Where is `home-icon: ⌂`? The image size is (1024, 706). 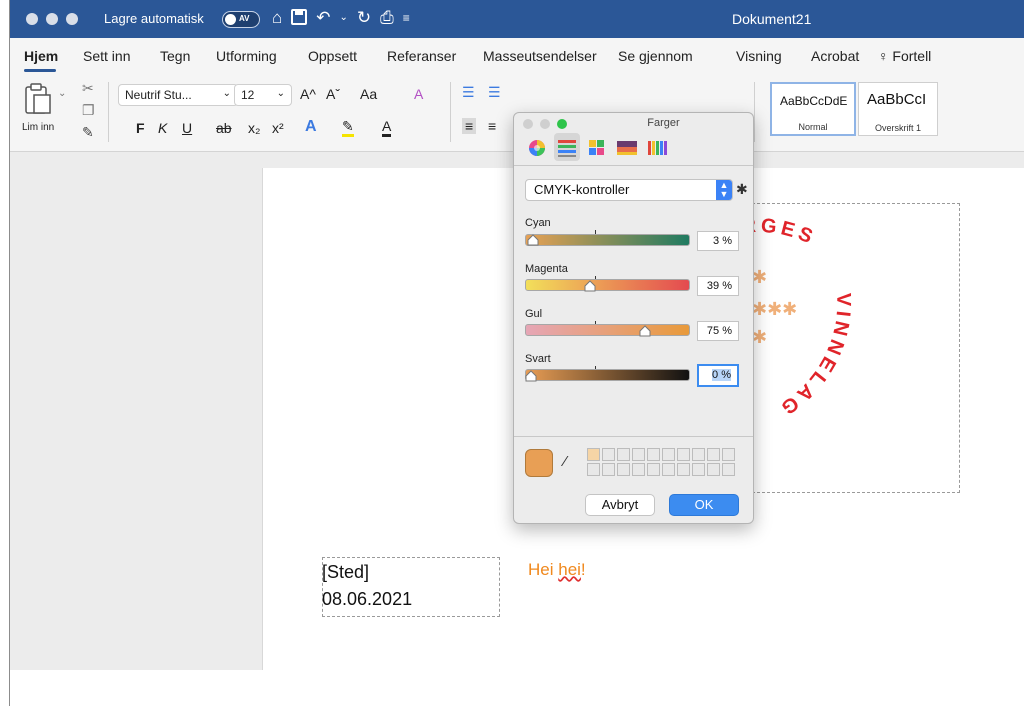 home-icon: ⌂ is located at coordinates (277, 19).